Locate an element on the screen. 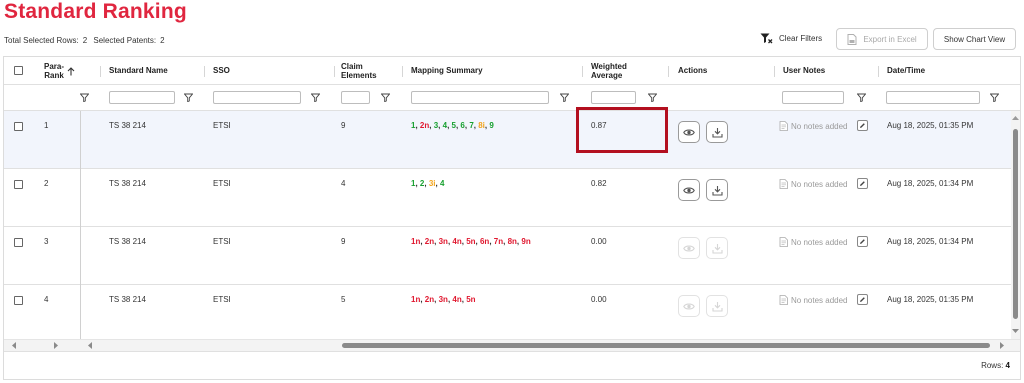 The height and width of the screenshot is (383, 1024). pinned-scroll-right-icon is located at coordinates (56, 345).